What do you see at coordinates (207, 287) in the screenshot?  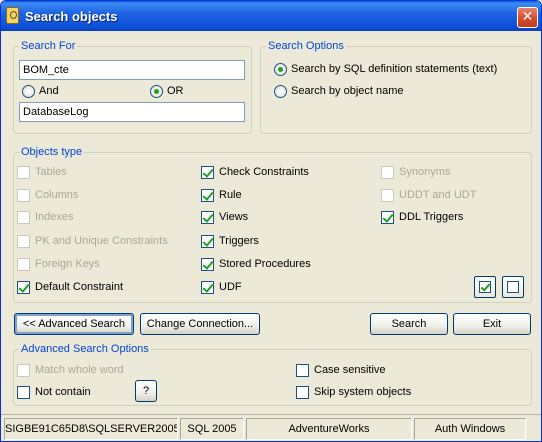 I see `udf-checkbox-box` at bounding box center [207, 287].